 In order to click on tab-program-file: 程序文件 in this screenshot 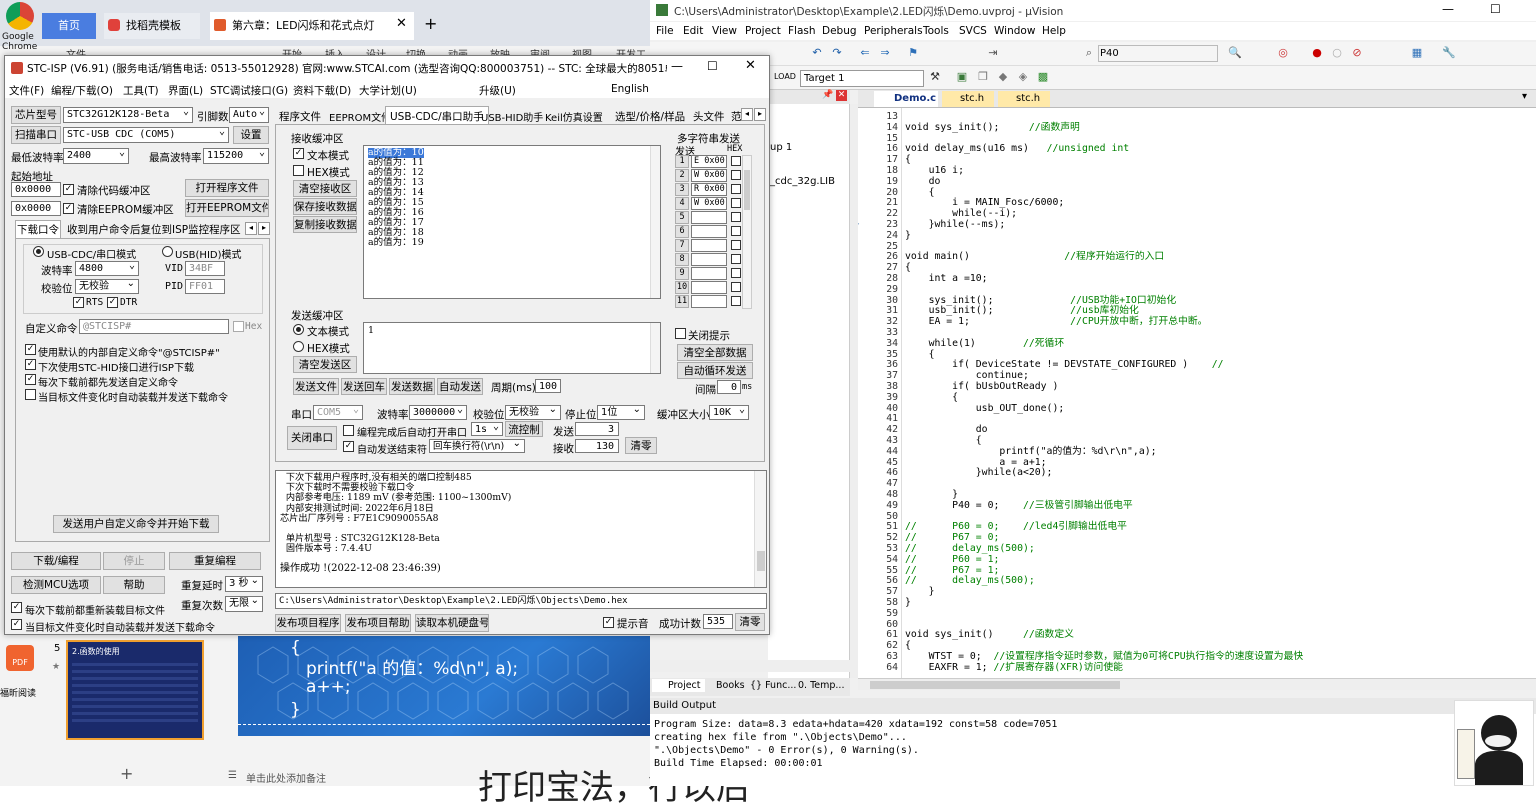, I will do `click(300, 116)`.